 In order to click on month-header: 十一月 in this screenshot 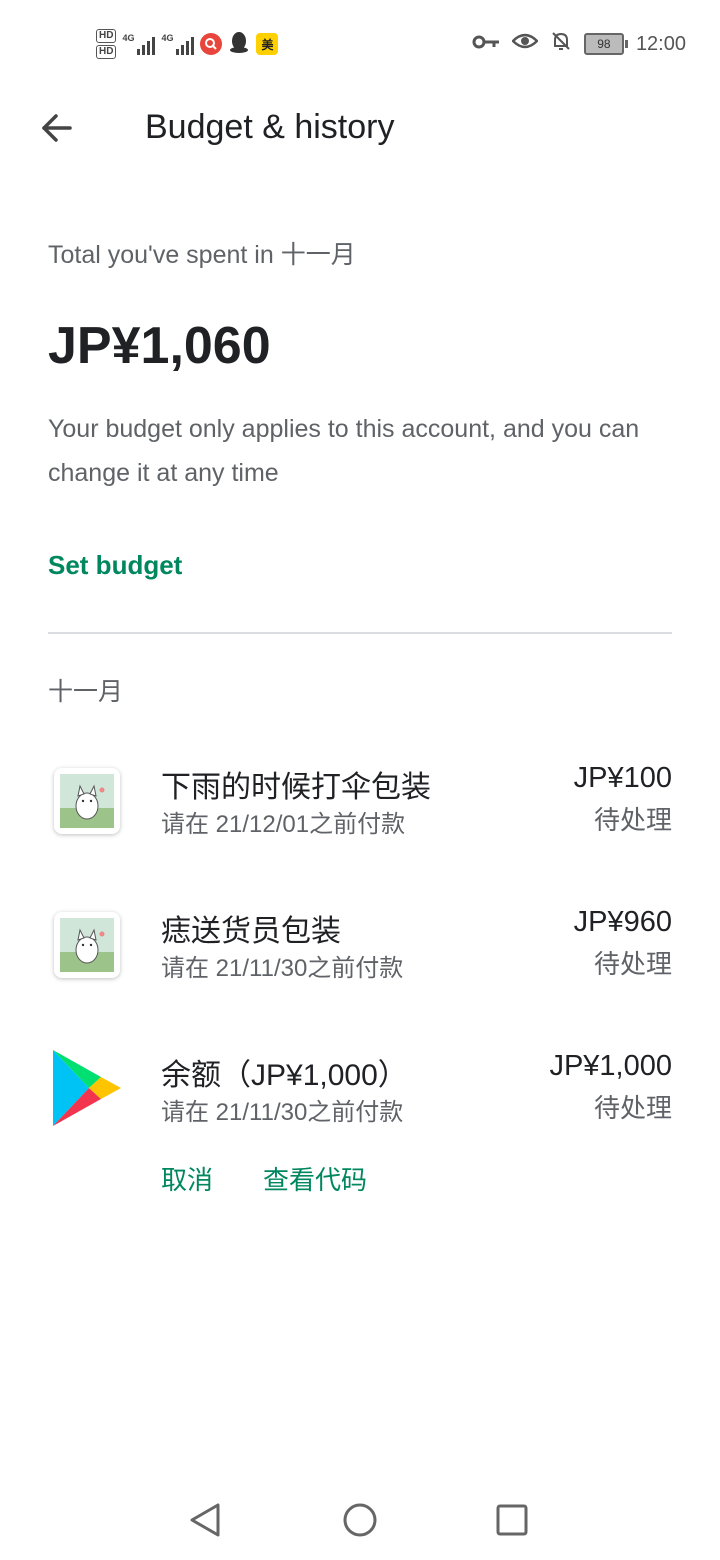, I will do `click(86, 692)`.